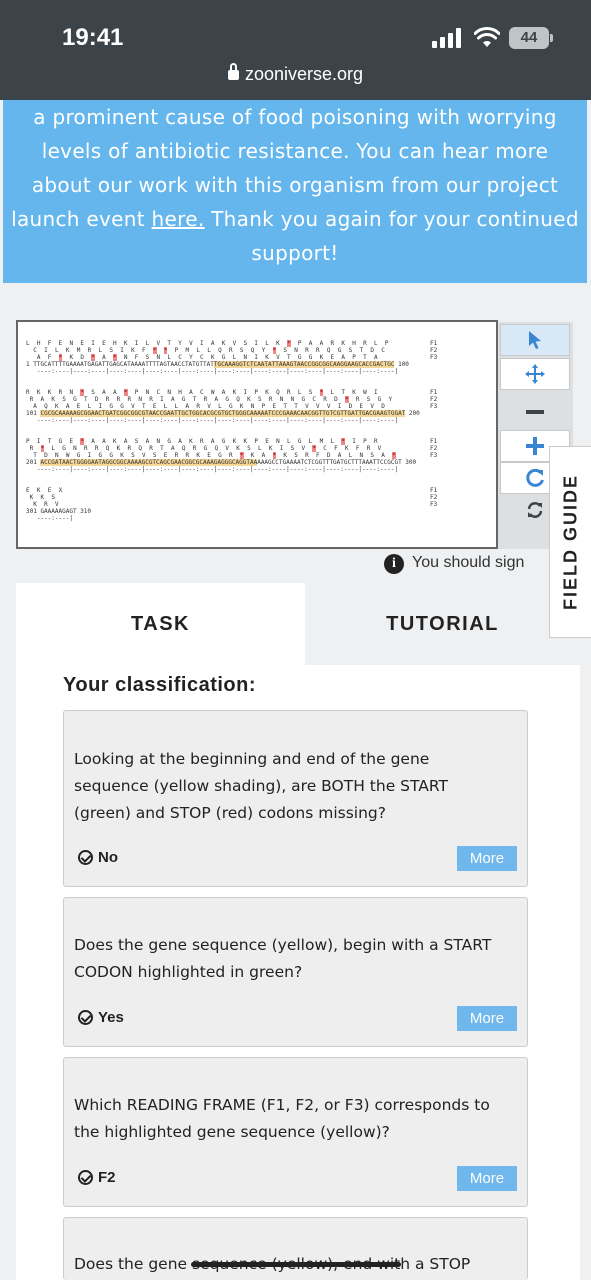 The image size is (591, 1280). I want to click on move-icon, so click(535, 374).